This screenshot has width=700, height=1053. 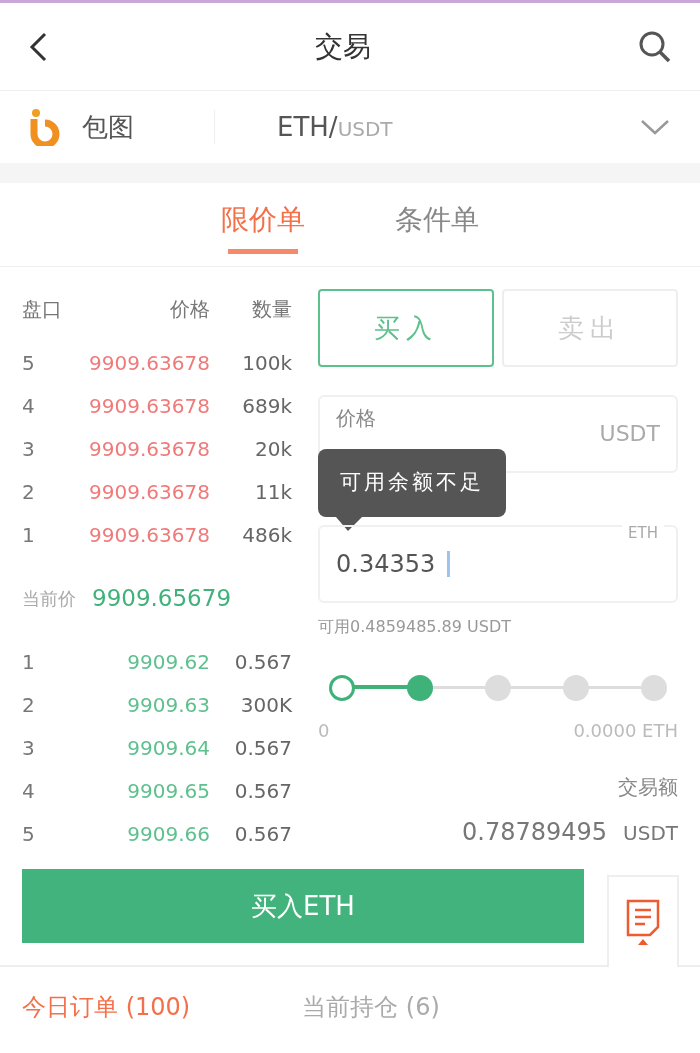 What do you see at coordinates (106, 1007) in the screenshot?
I see `list-tab: 今日订单 (100)` at bounding box center [106, 1007].